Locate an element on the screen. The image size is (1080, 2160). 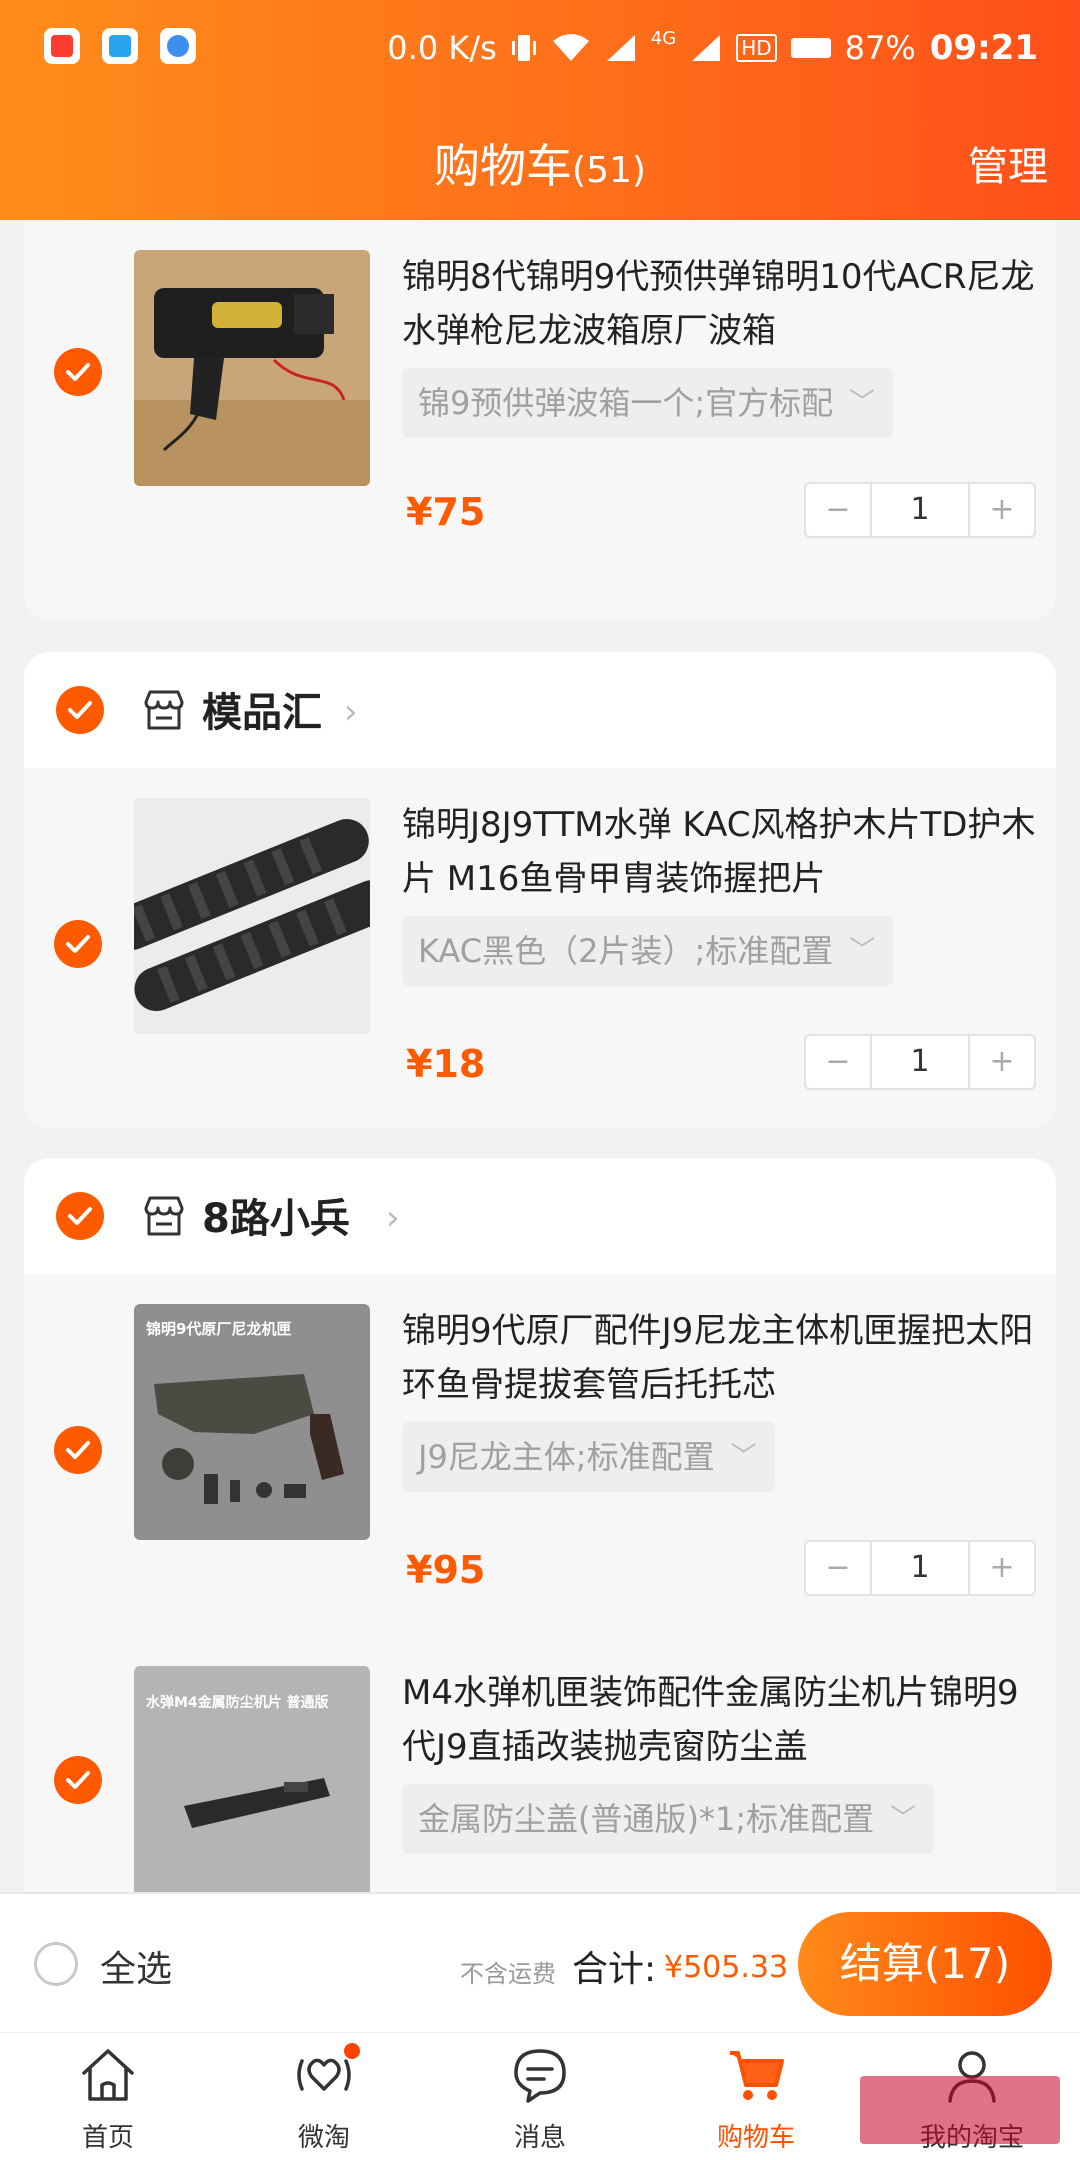
tab-label: 消息 is located at coordinates (539, 2138).